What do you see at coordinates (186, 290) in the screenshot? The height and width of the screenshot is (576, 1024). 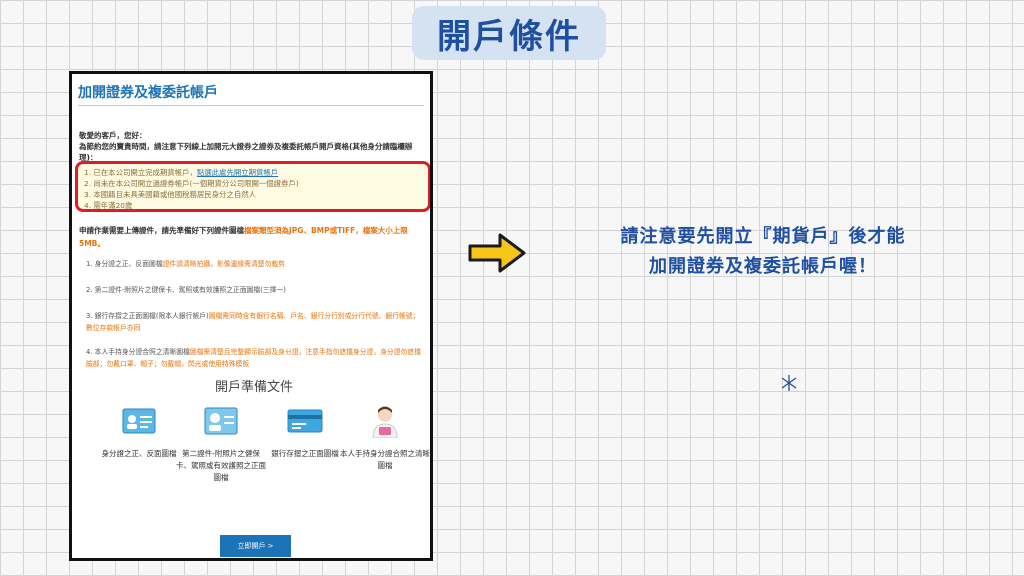 I see `step-text: 2. 第二證件-附照片之健保卡、駕照或有效護照之正面圖檔(三擇一)` at bounding box center [186, 290].